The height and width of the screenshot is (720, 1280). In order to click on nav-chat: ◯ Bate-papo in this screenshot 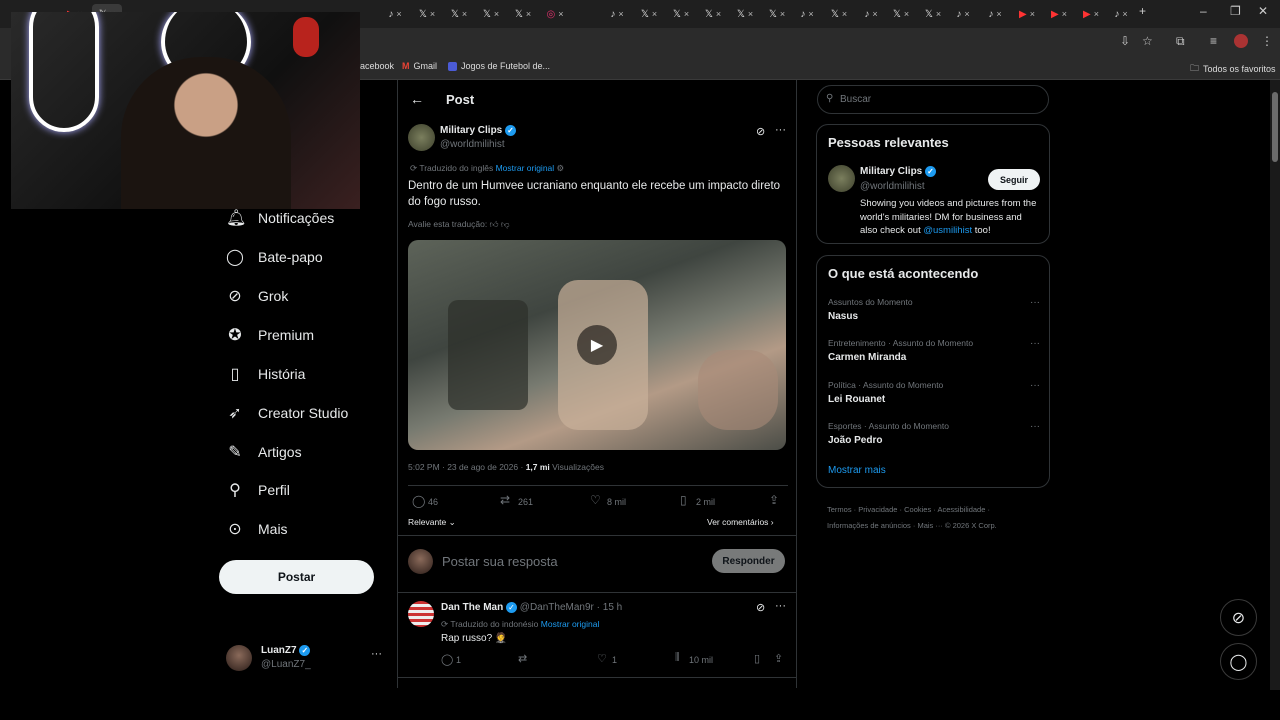, I will do `click(274, 257)`.